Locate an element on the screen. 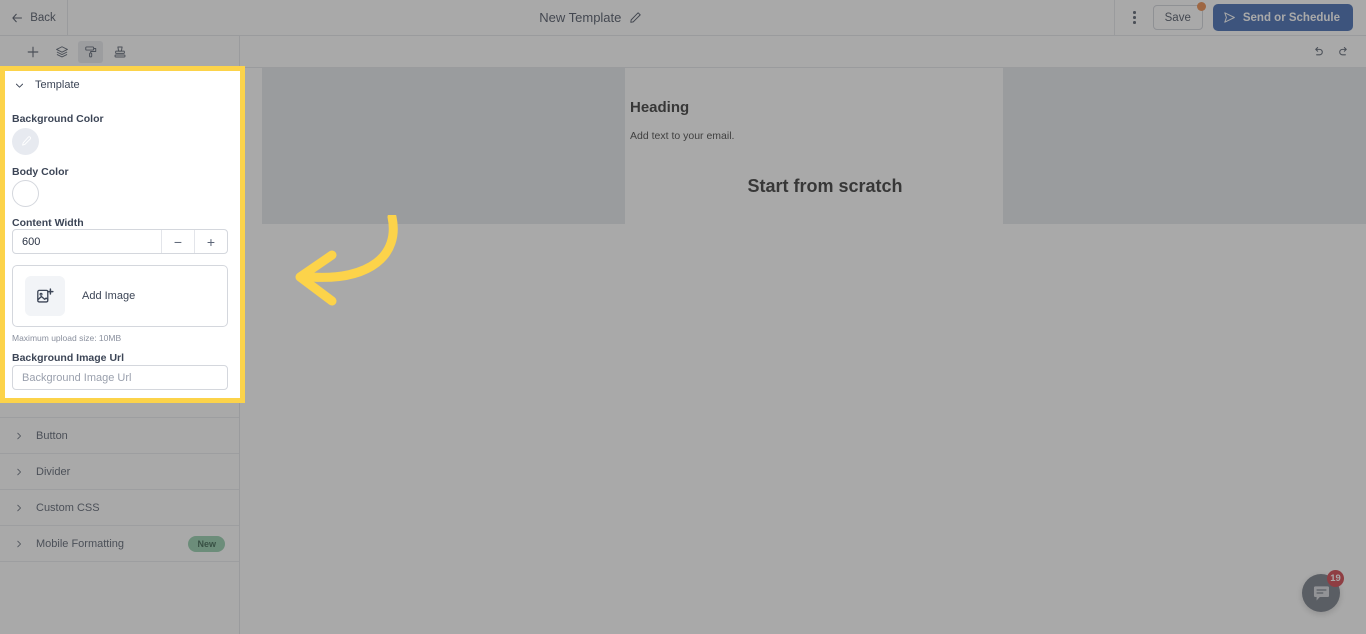 This screenshot has height=634, width=1366. accordion-label: Mobile Formatting is located at coordinates (80, 543).